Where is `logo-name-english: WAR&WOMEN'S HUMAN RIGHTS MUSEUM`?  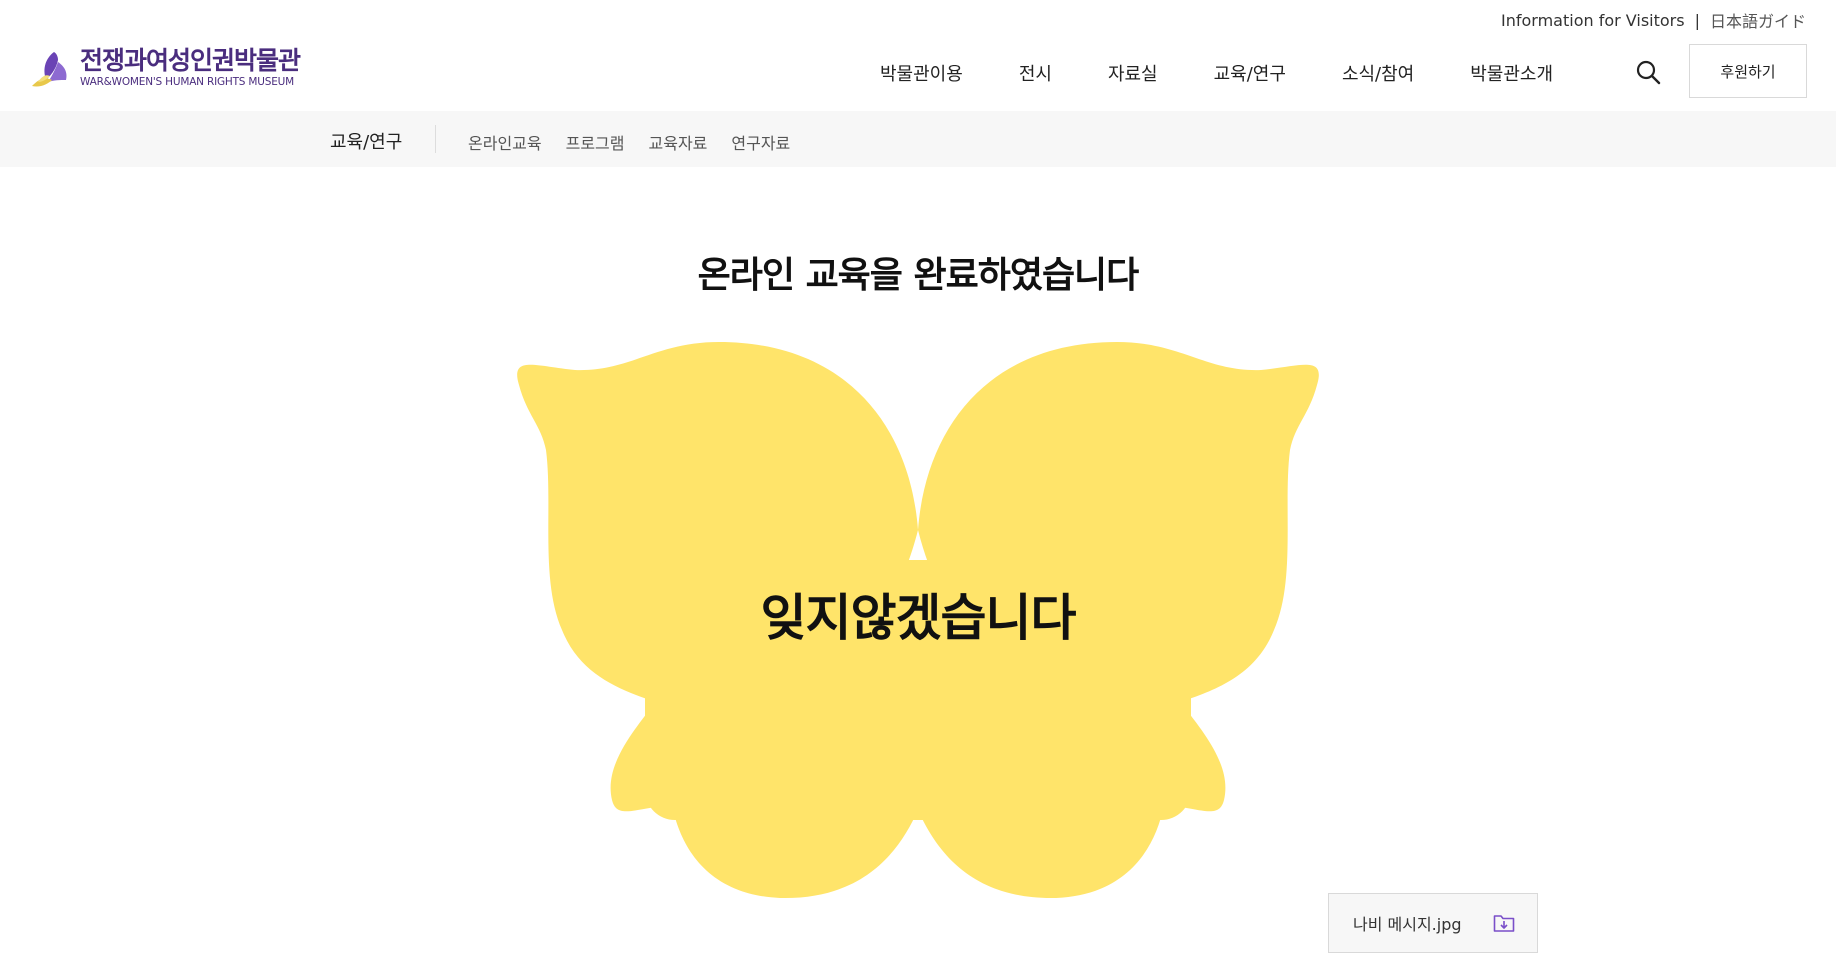 logo-name-english: WAR&WOMEN'S HUMAN RIGHTS MUSEUM is located at coordinates (187, 82).